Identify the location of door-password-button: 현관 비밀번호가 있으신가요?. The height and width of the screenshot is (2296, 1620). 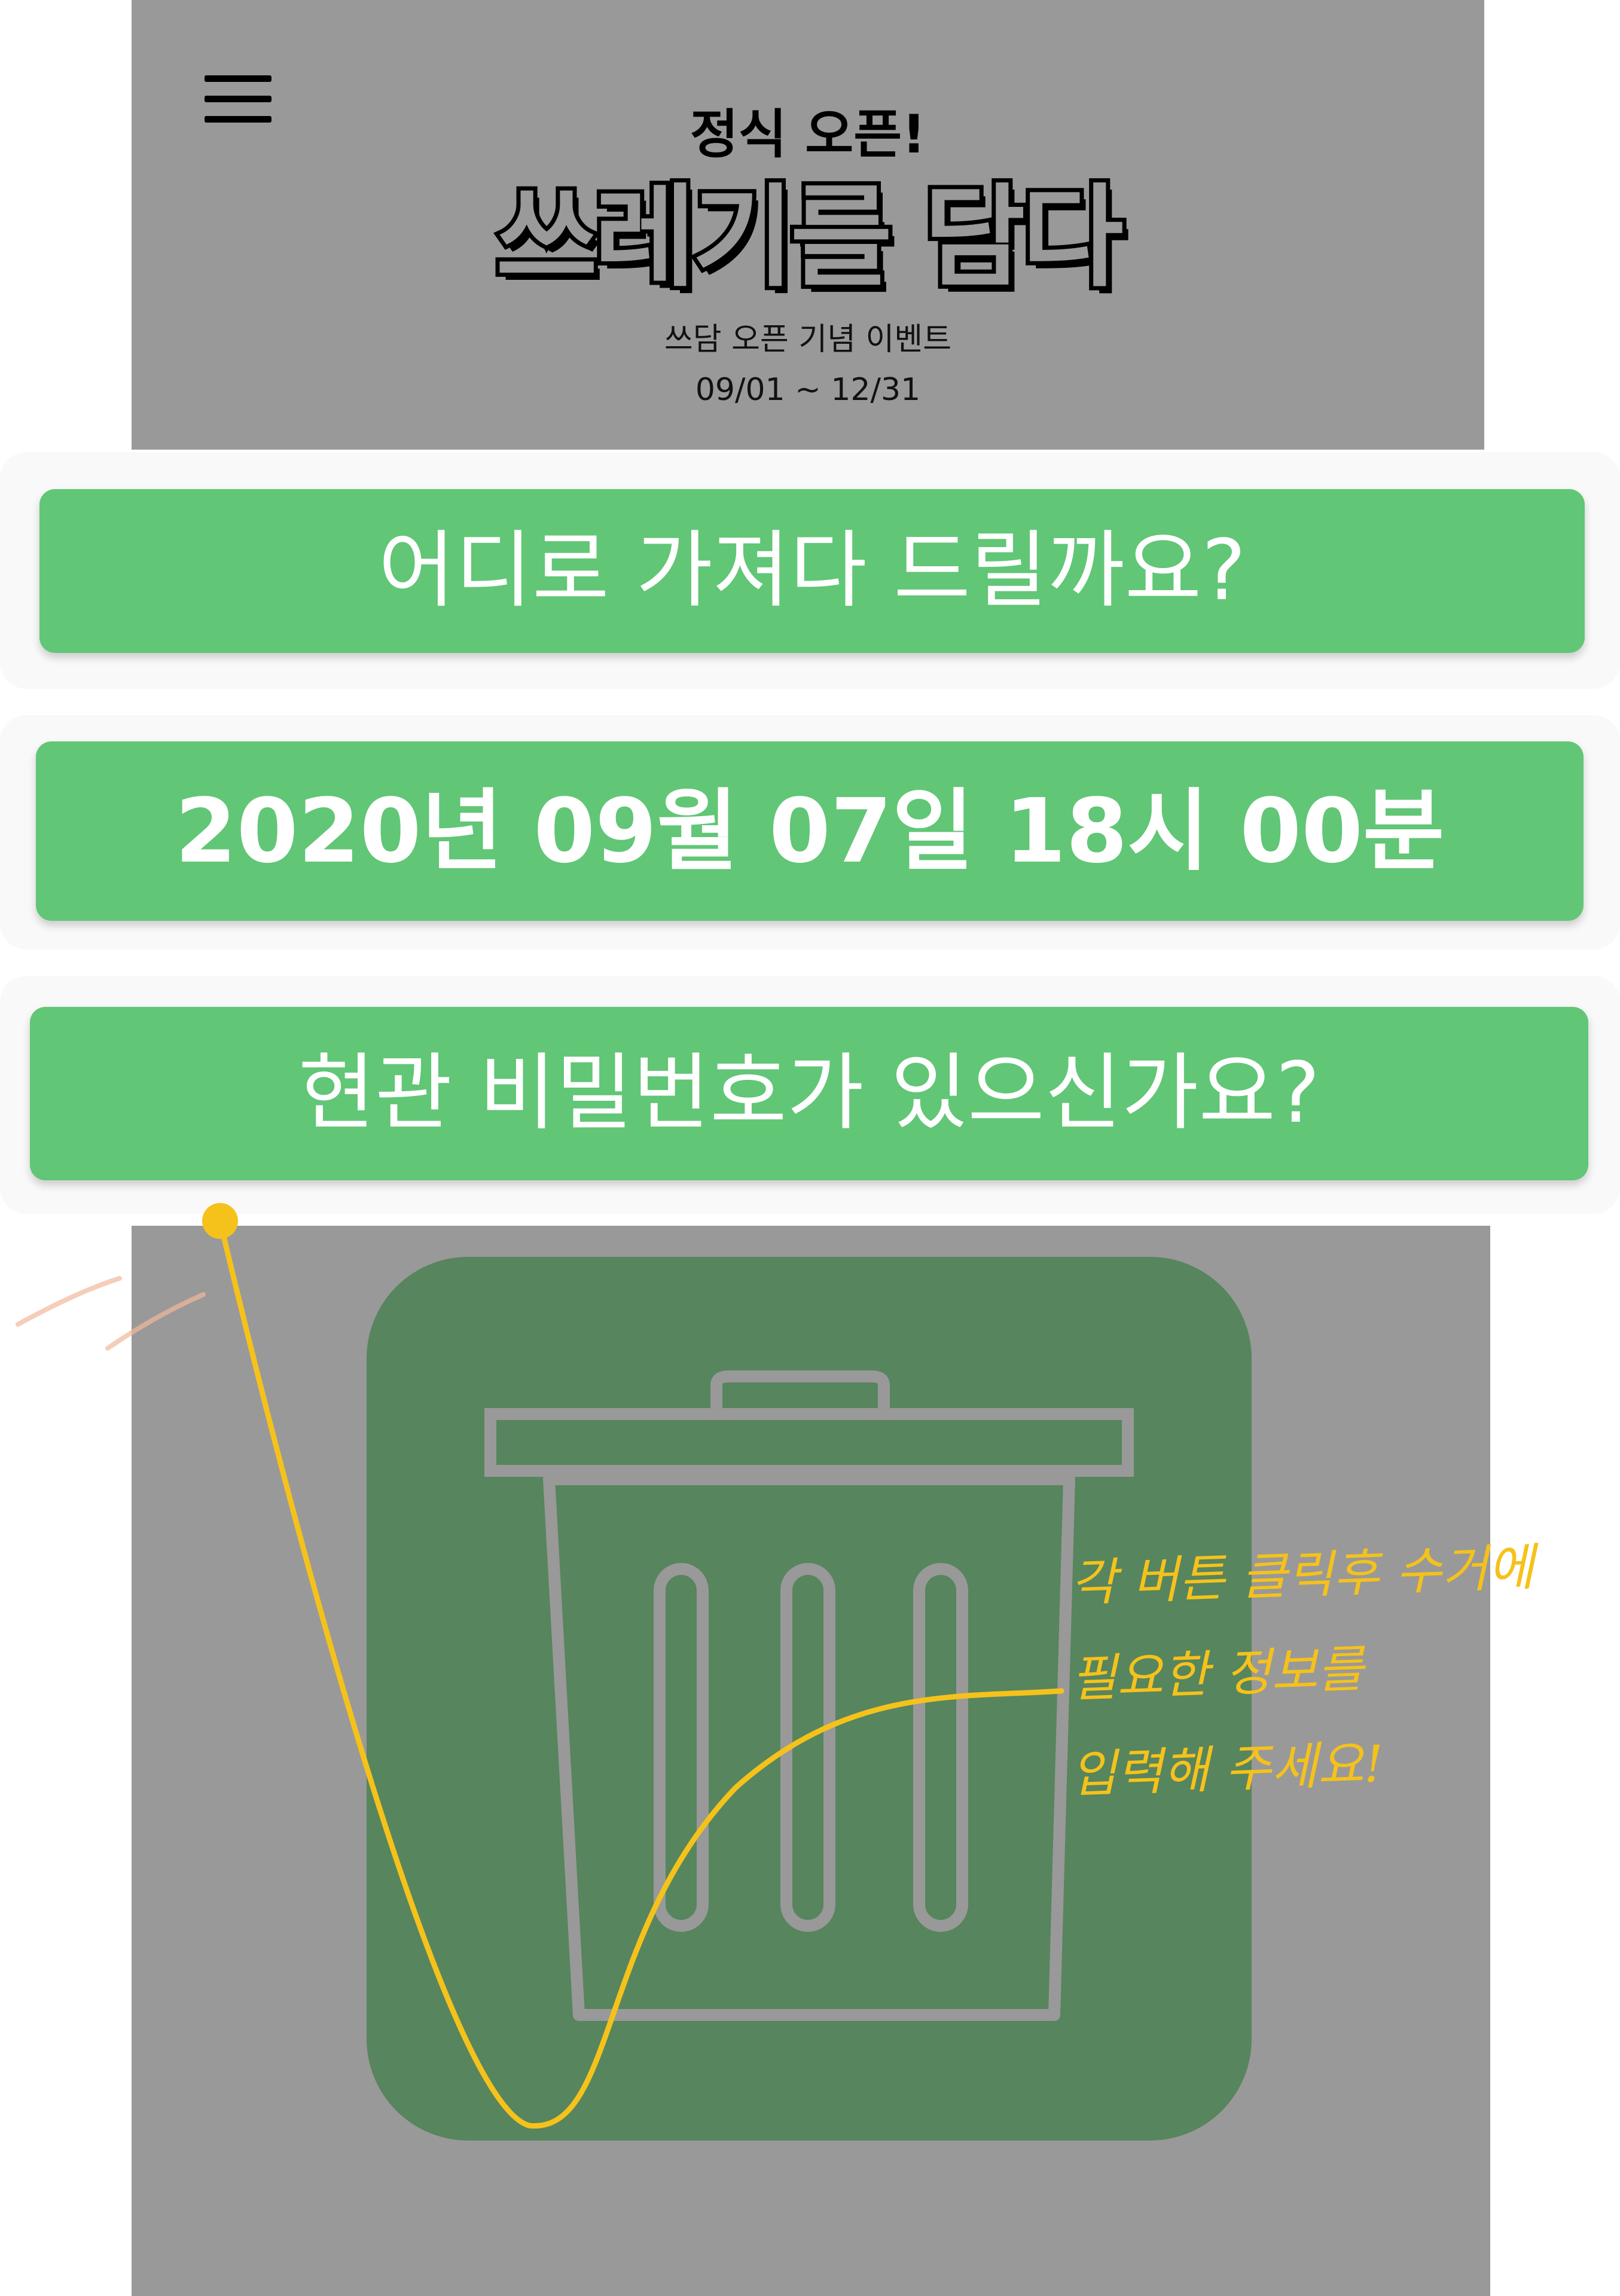
(809, 1093).